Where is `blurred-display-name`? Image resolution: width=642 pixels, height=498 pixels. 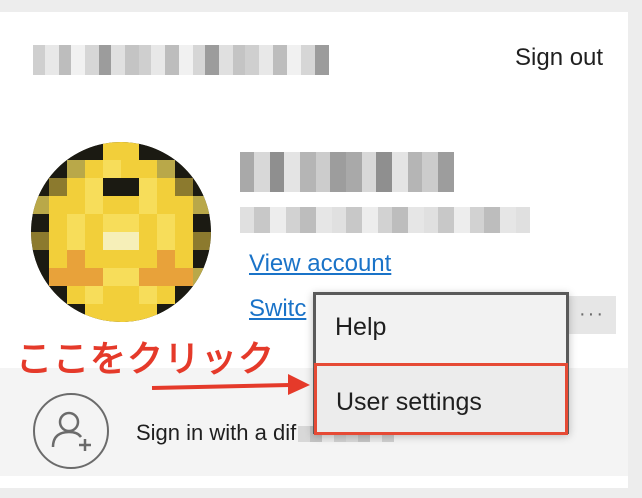 blurred-display-name is located at coordinates (347, 172).